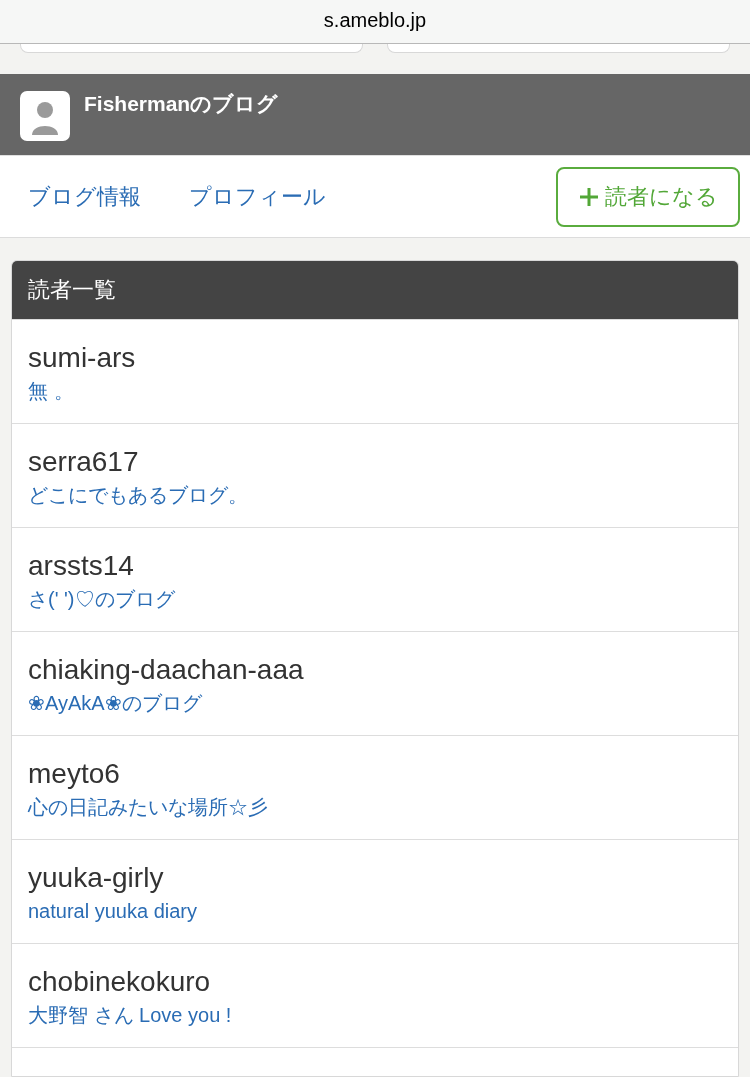 Image resolution: width=750 pixels, height=1077 pixels. Describe the element at coordinates (148, 807) in the screenshot. I see `blog-title-link: 心の日記みたいな場所☆彡` at that location.